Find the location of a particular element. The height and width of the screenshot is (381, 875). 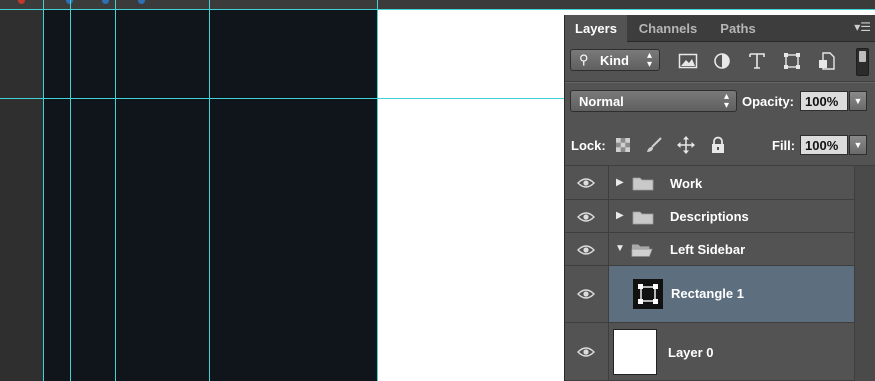

blend-mode-value: Normal is located at coordinates (601, 101).